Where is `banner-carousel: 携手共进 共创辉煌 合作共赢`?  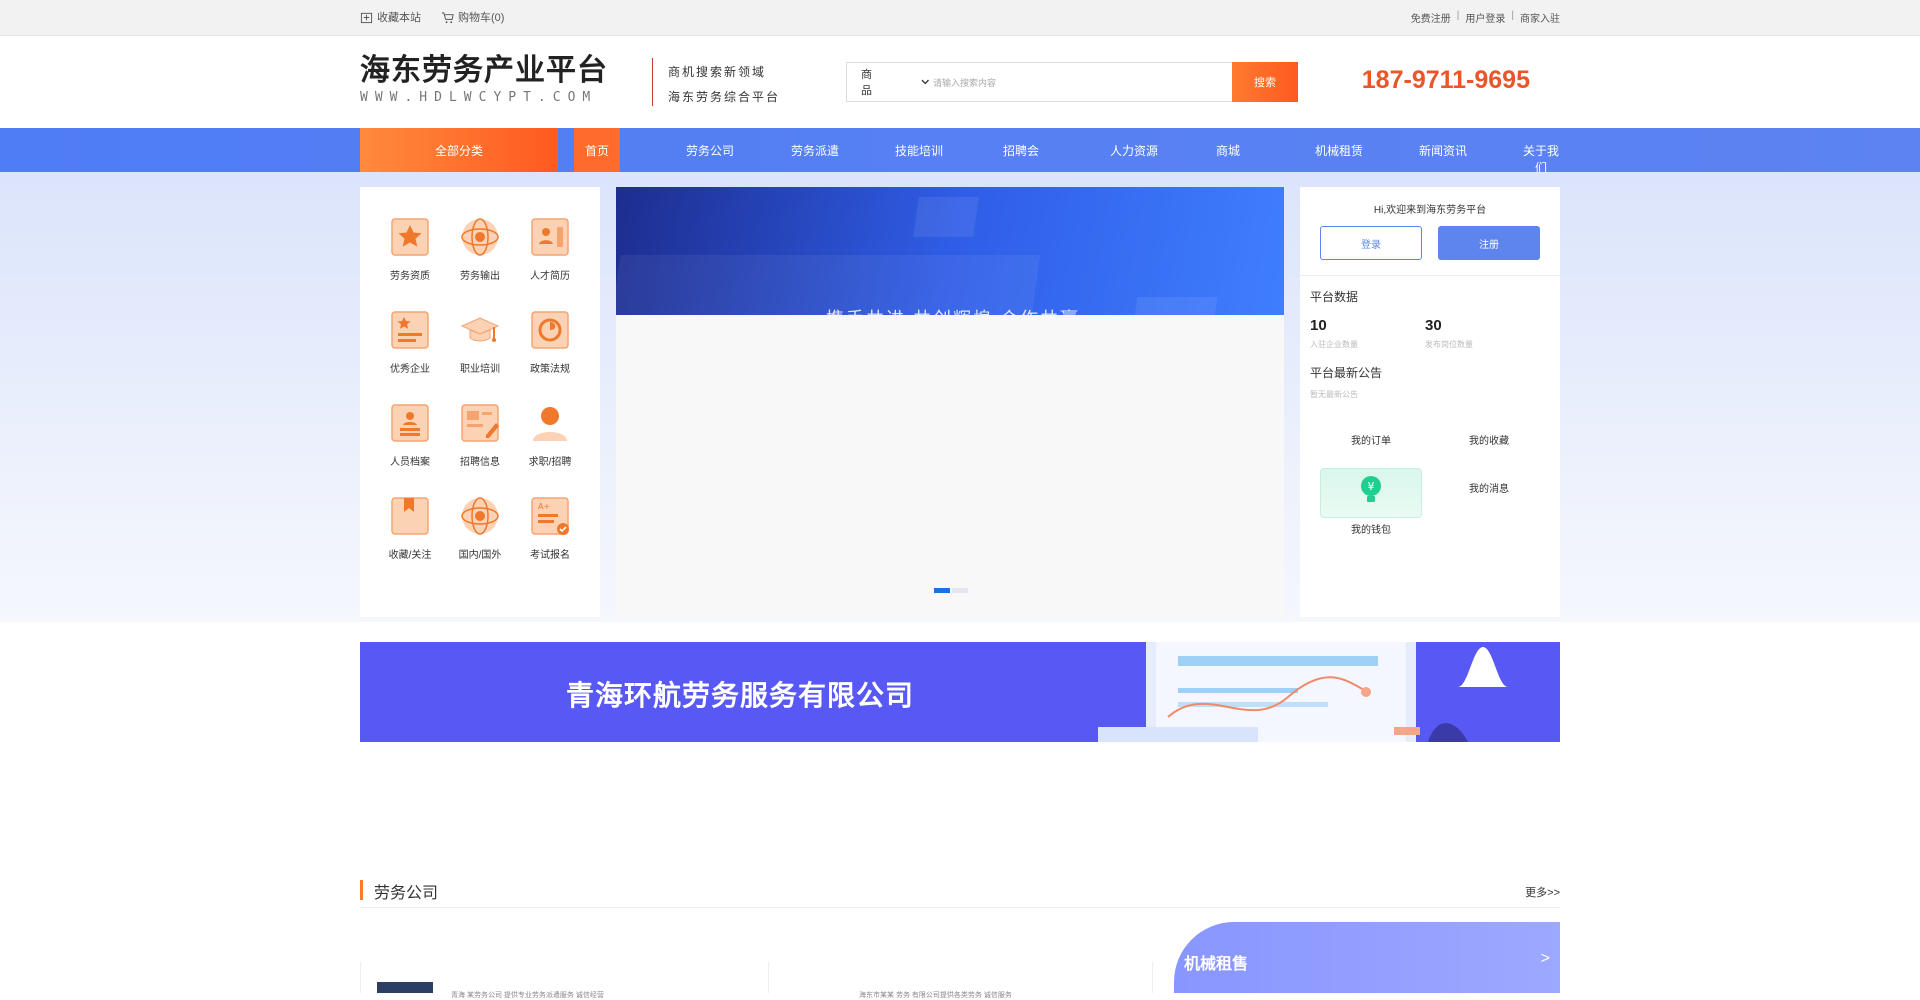
banner-carousel: 携手共进 共创辉煌 合作共赢 is located at coordinates (950, 402).